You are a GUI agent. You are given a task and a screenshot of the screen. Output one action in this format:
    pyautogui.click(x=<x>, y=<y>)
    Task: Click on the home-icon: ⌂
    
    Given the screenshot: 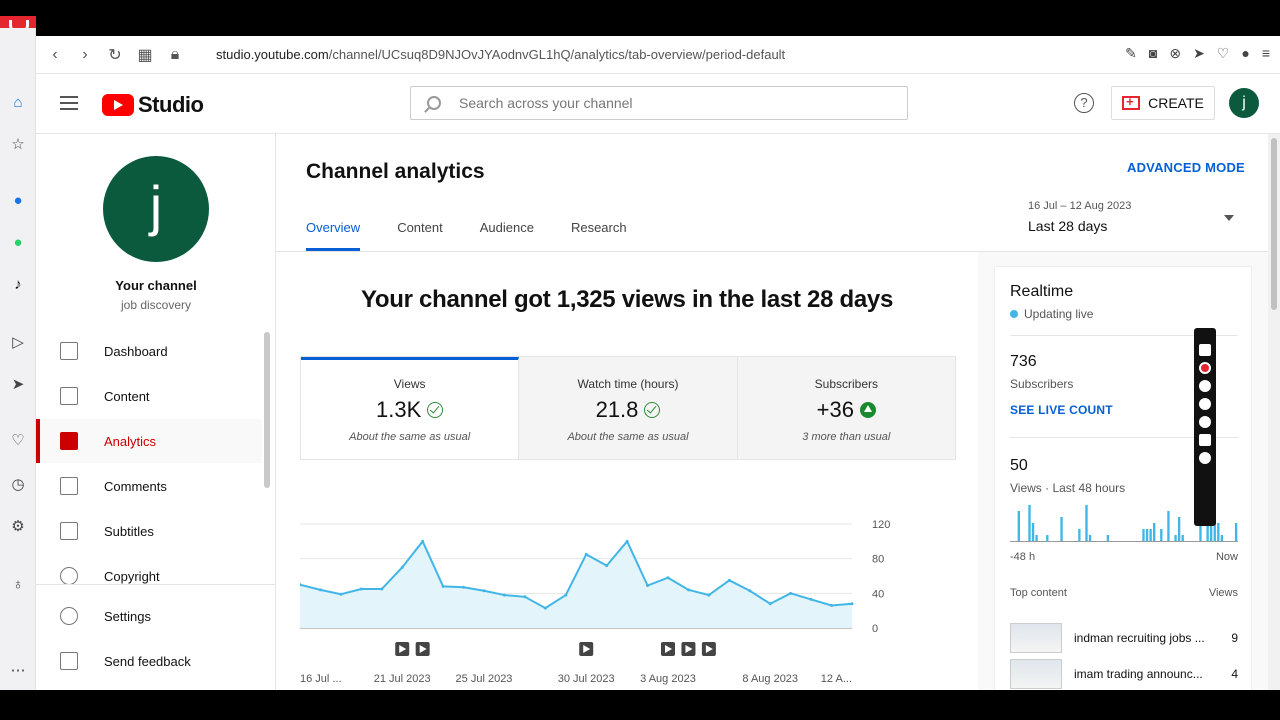 What is the action you would take?
    pyautogui.click(x=18, y=102)
    